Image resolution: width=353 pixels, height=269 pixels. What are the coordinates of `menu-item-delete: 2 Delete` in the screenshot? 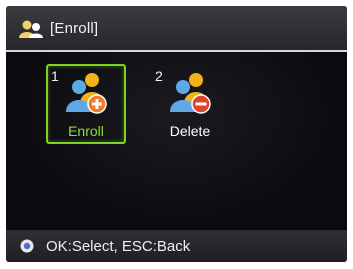 It's located at (190, 104).